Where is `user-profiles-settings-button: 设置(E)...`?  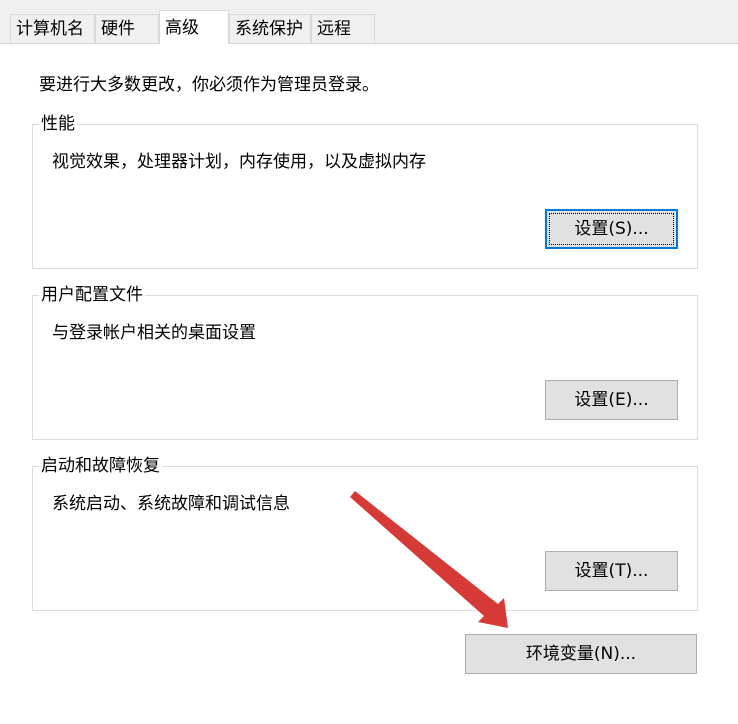
user-profiles-settings-button: 设置(E)... is located at coordinates (611, 400).